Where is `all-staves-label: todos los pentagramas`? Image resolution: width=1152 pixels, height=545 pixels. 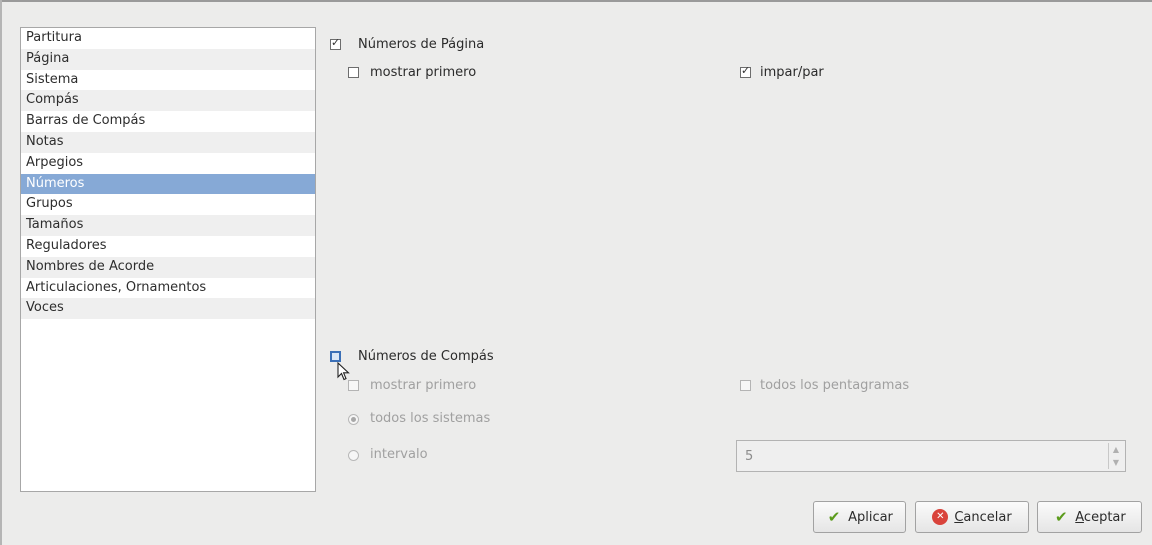
all-staves-label: todos los pentagramas is located at coordinates (835, 385).